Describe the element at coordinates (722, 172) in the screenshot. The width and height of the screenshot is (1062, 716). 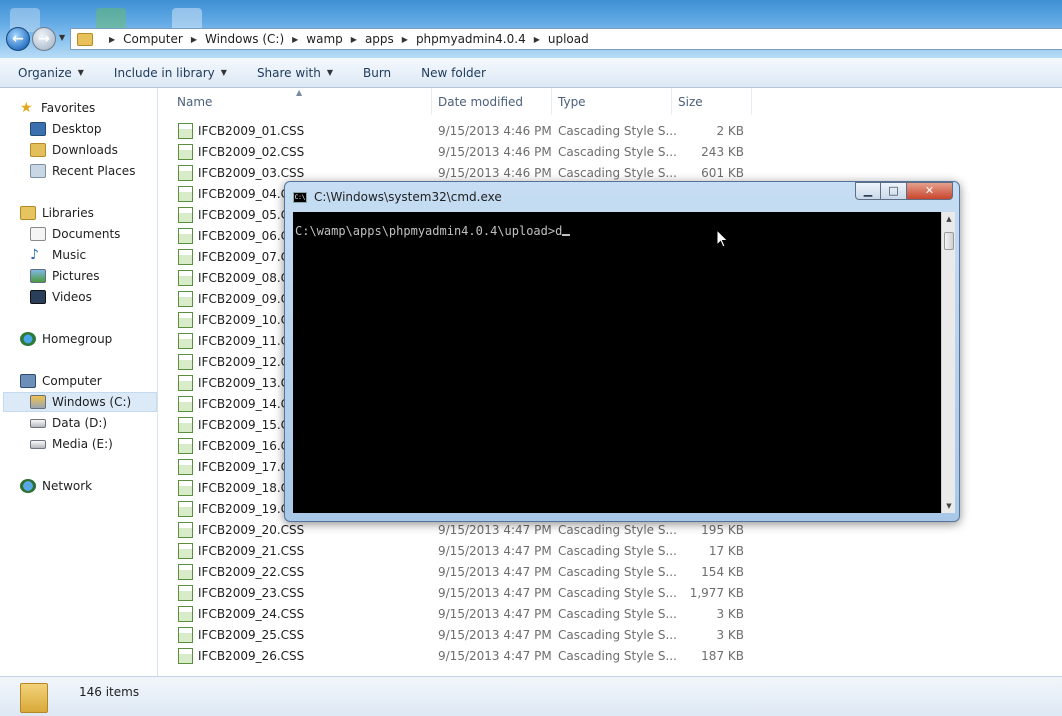
I see `file-size: 601 KB` at that location.